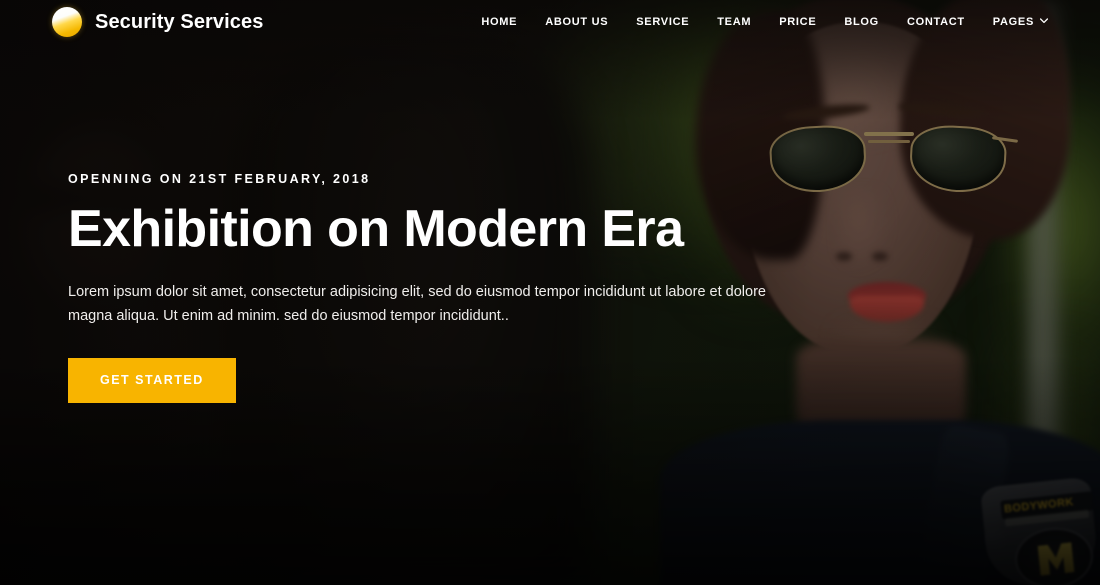 This screenshot has width=1100, height=585. What do you see at coordinates (662, 22) in the screenshot?
I see `nav-item-service: SERVICE` at bounding box center [662, 22].